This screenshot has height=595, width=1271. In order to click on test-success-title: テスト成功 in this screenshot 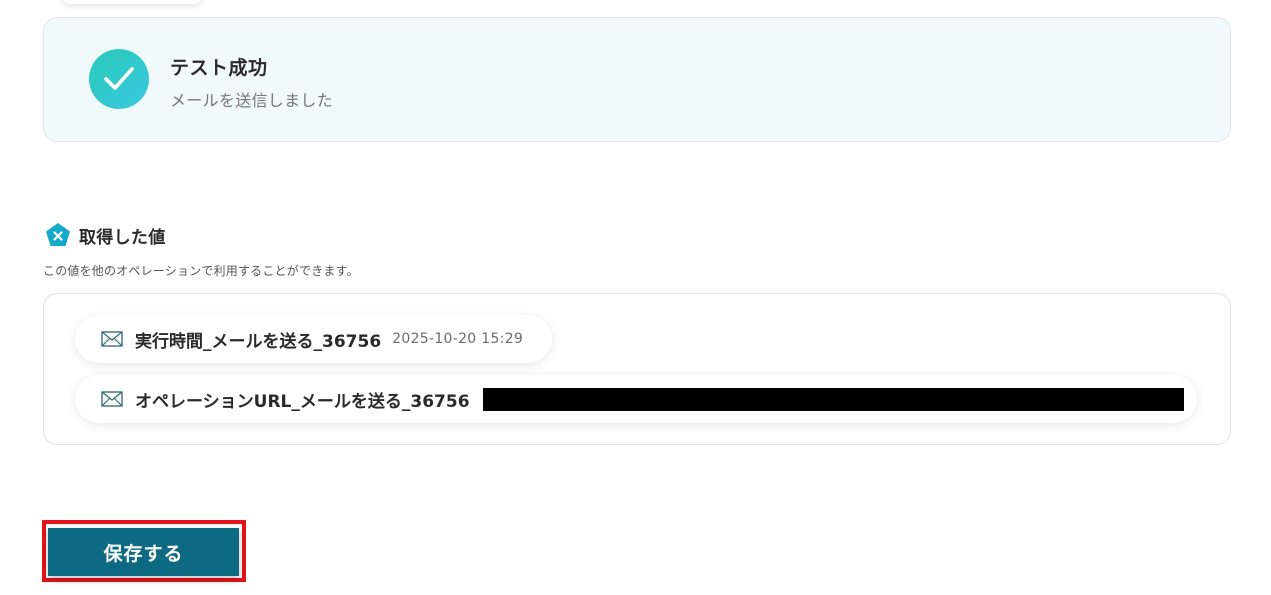, I will do `click(219, 68)`.